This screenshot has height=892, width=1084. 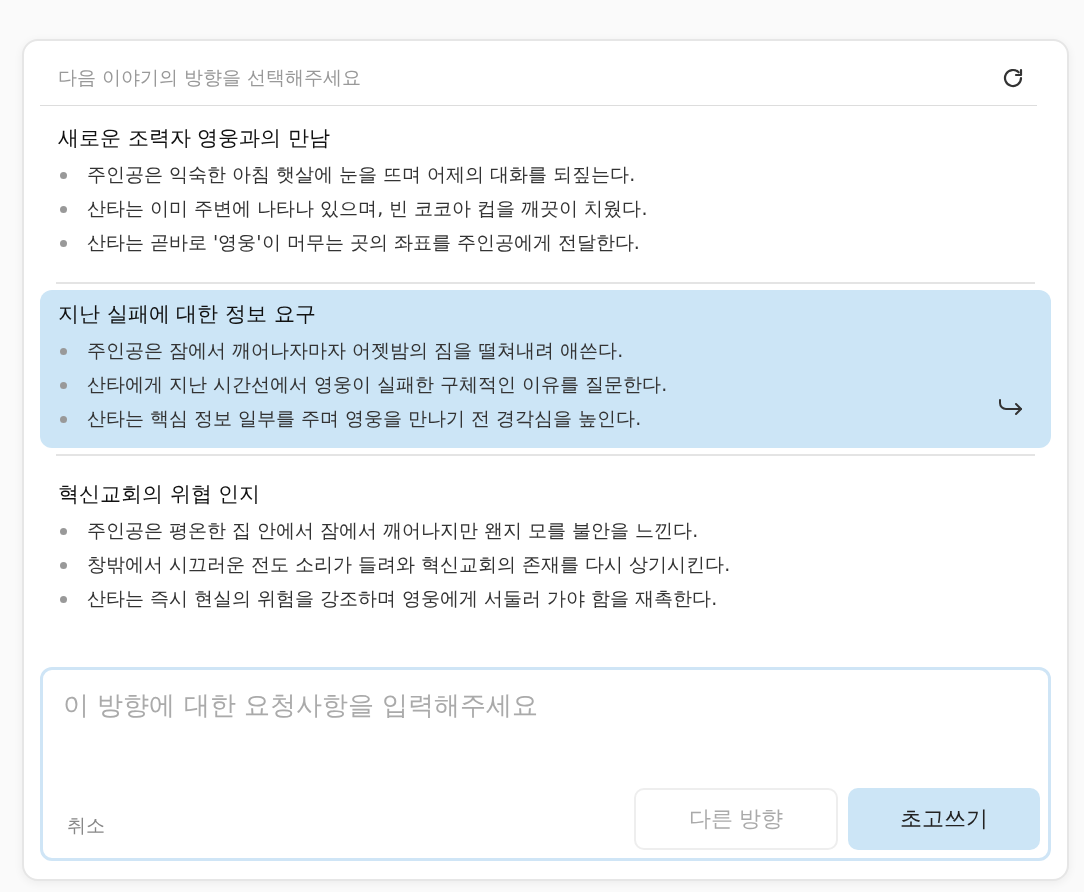 What do you see at coordinates (377, 384) in the screenshot?
I see `bullet-text: 산타에게 지난 시간선에서 영웅이 실패한 구체적인 이유를 질문한다.` at bounding box center [377, 384].